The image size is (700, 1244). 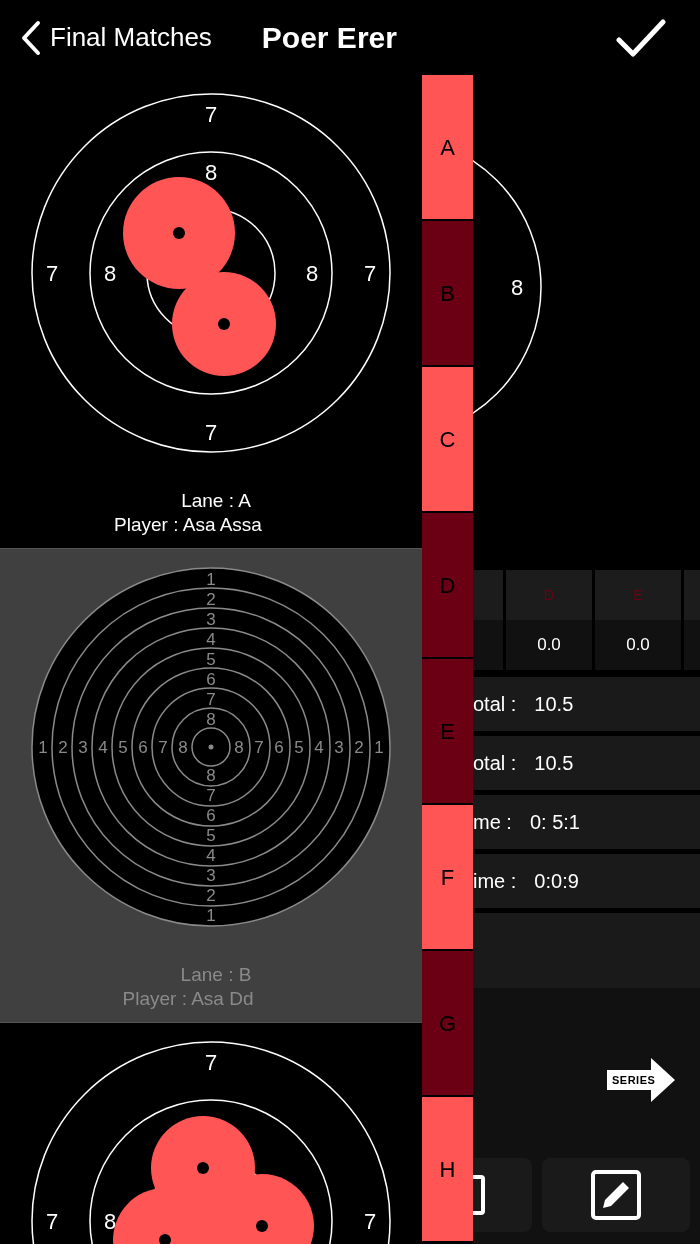 I want to click on back-button: Final Matches, so click(x=116, y=37).